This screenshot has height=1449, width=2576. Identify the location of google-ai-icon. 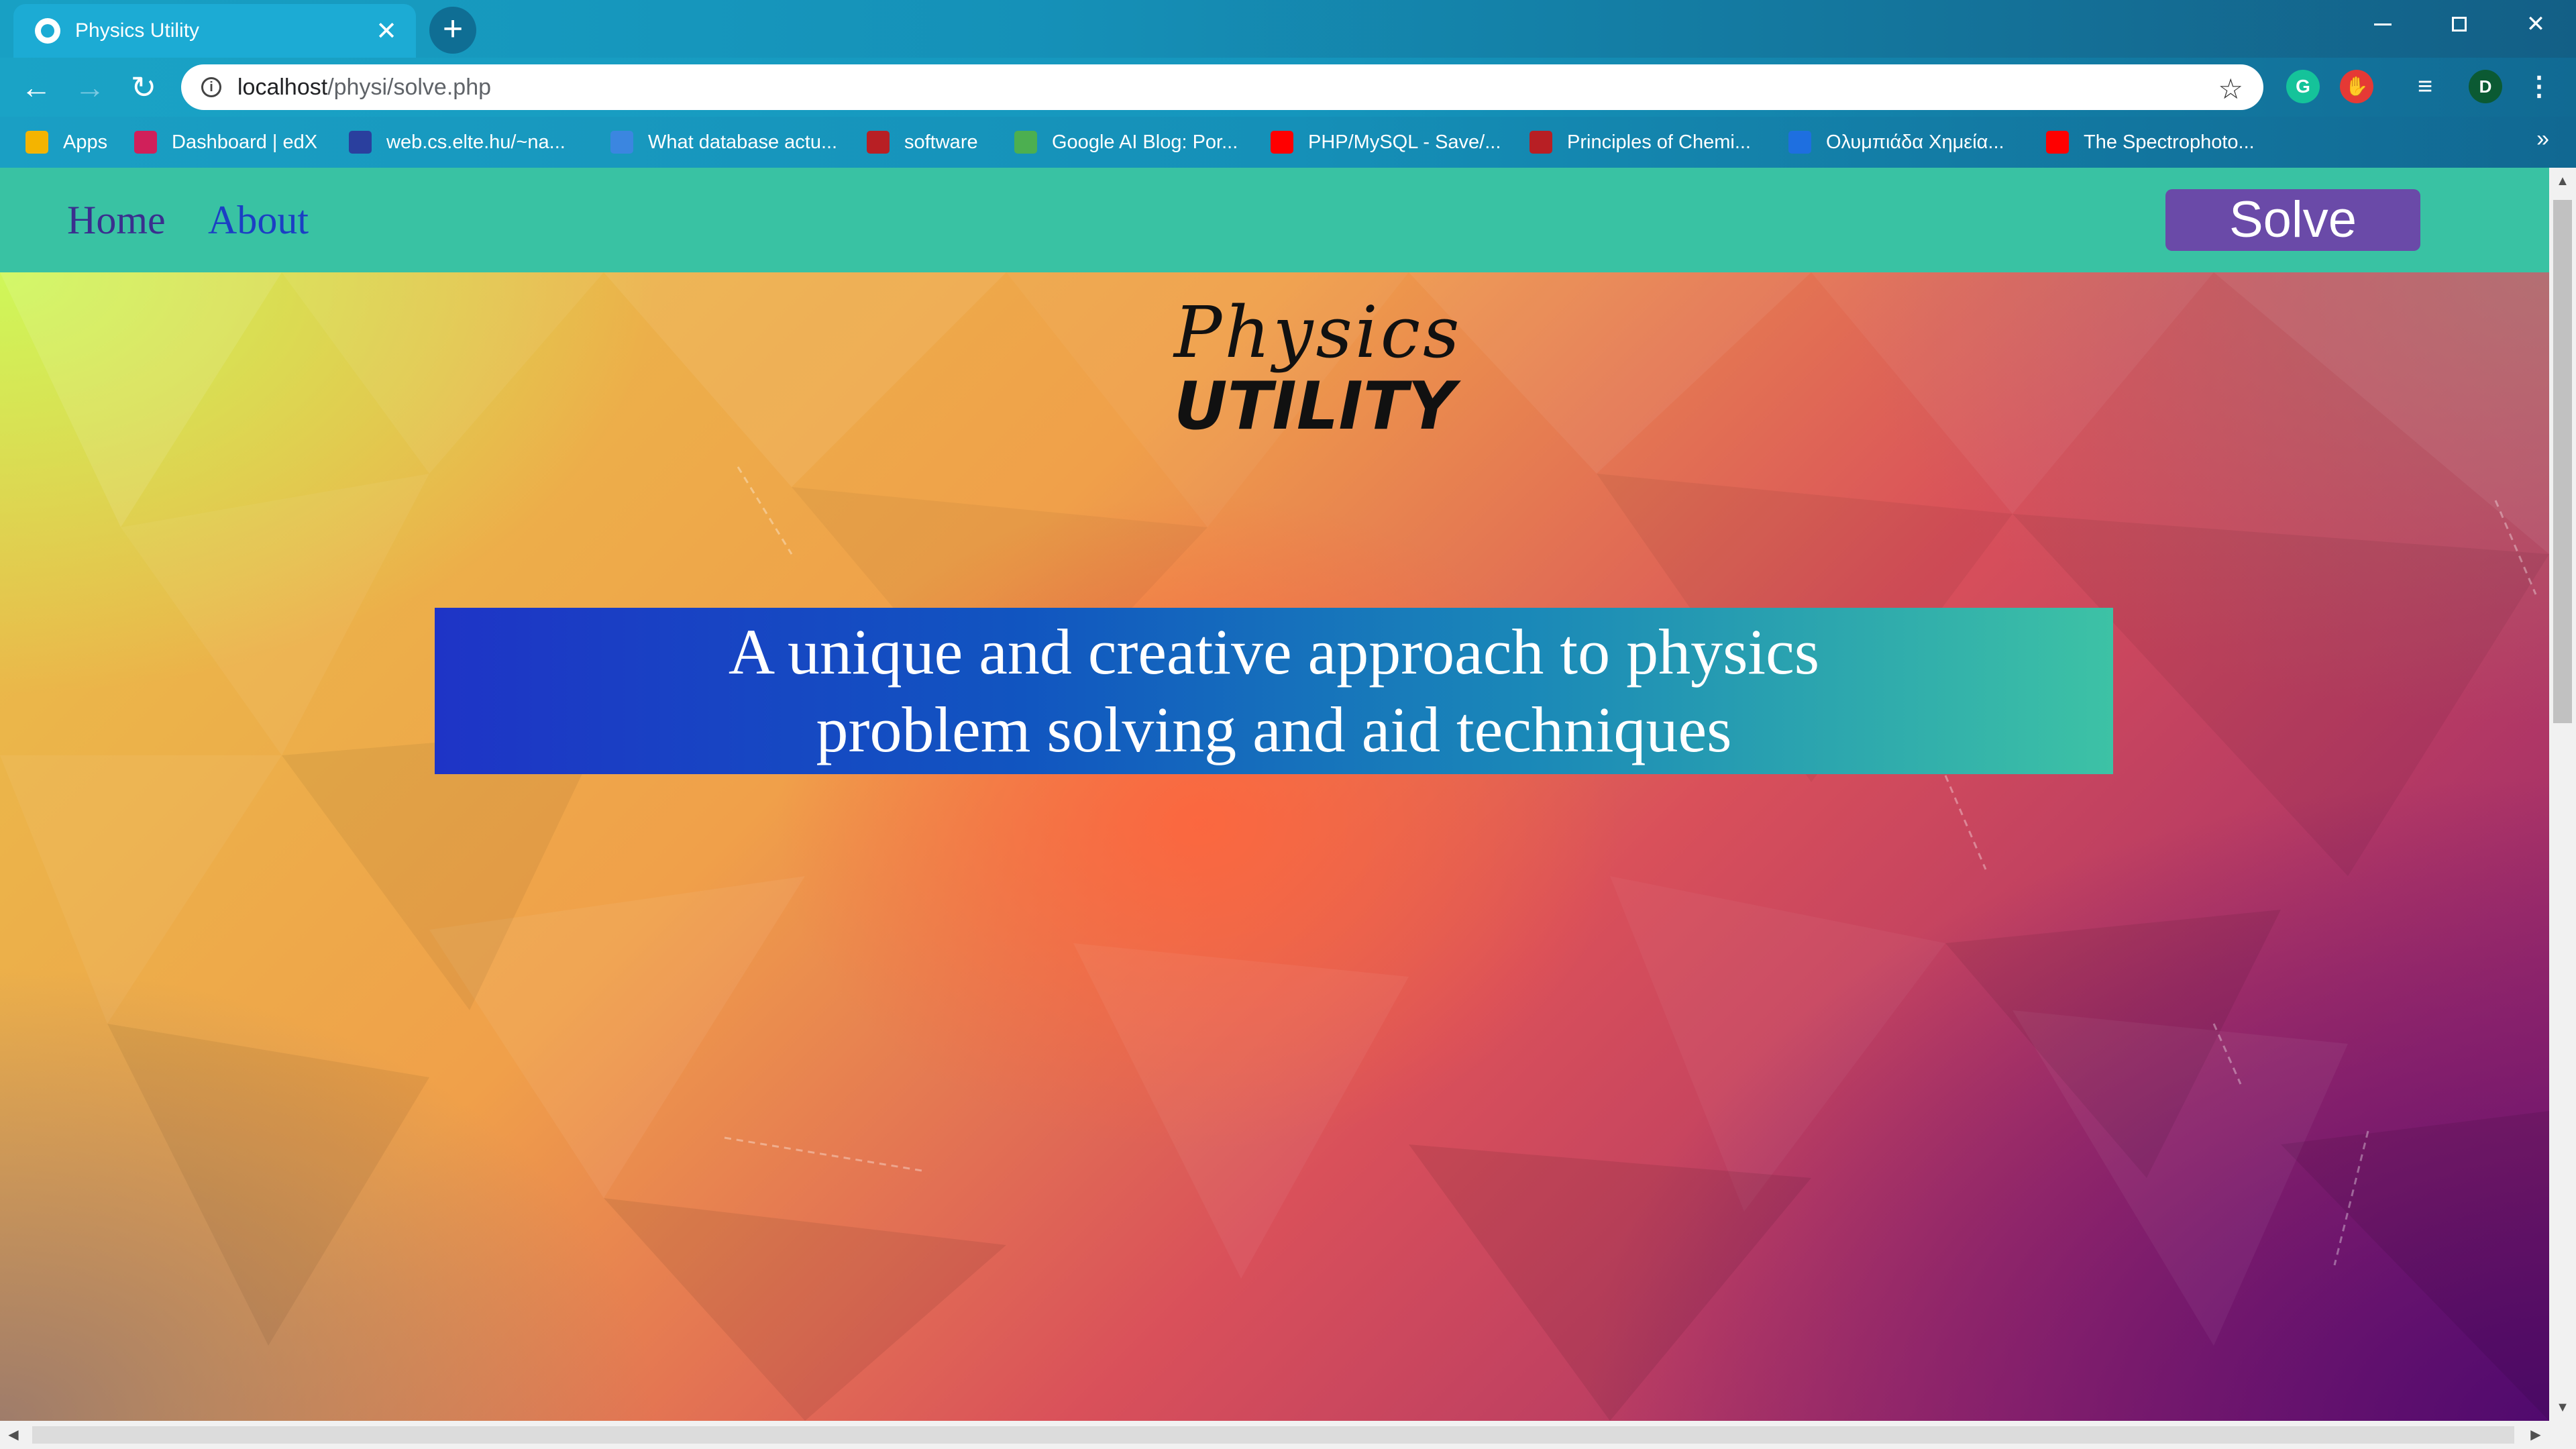
(1025, 142).